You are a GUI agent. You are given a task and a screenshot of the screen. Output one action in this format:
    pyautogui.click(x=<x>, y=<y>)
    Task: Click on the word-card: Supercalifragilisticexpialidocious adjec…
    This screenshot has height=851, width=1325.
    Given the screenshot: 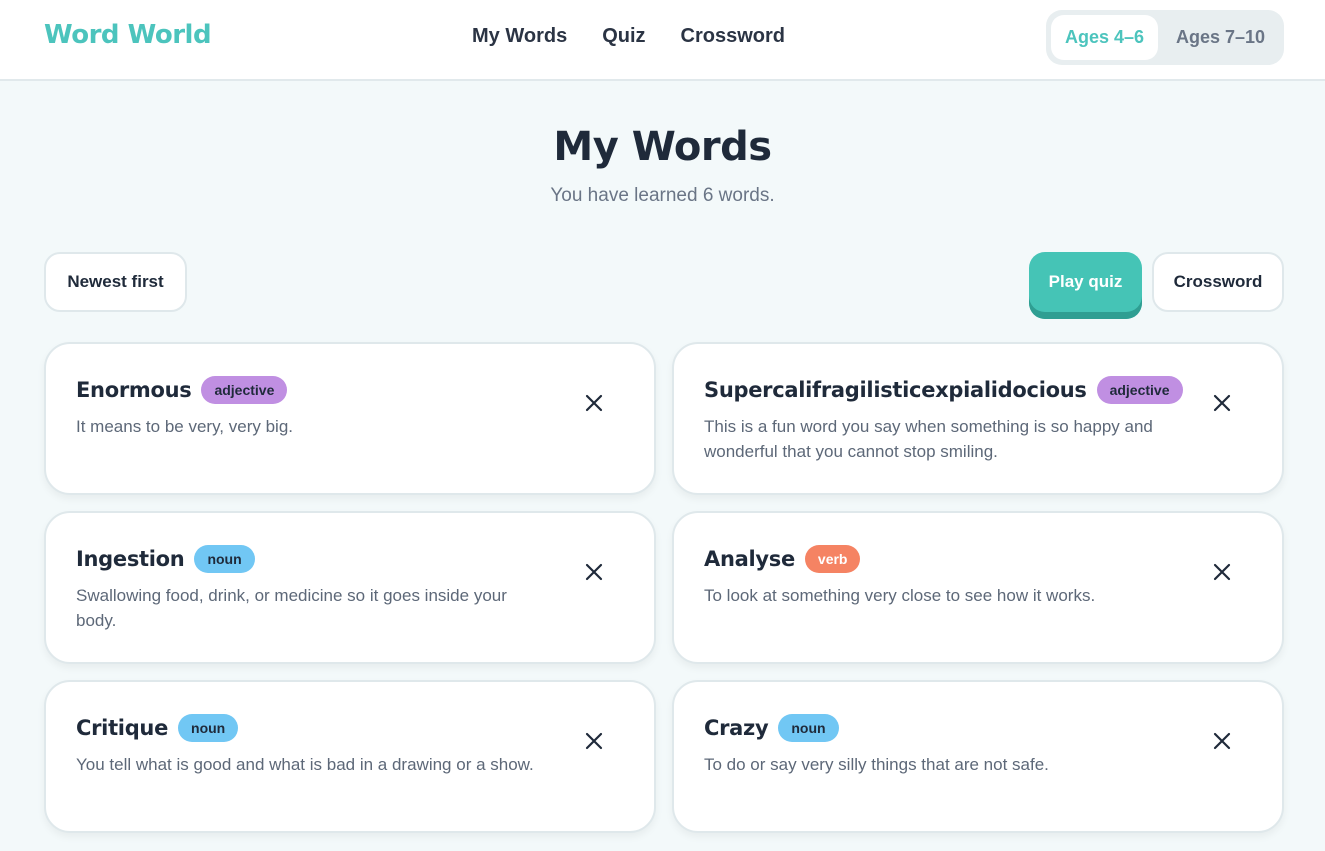 What is the action you would take?
    pyautogui.click(x=978, y=418)
    